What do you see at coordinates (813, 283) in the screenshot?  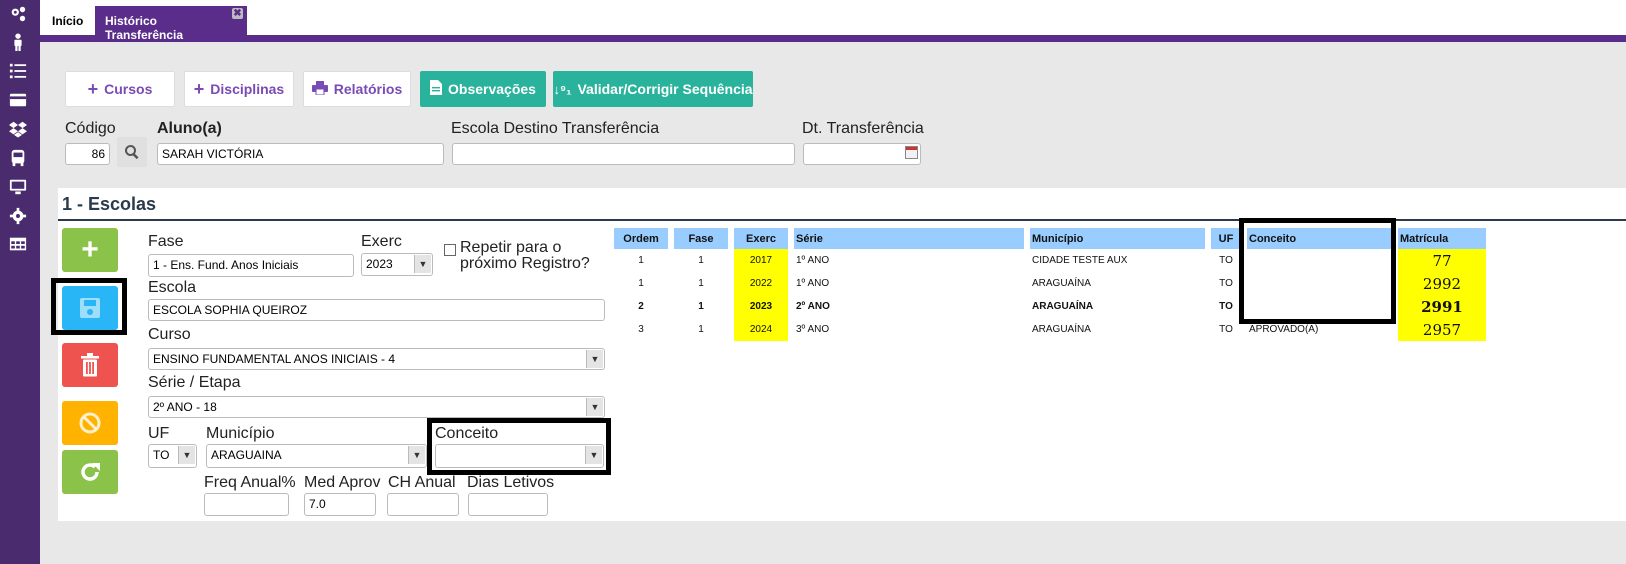 I see `cell-serie: 1º ANO` at bounding box center [813, 283].